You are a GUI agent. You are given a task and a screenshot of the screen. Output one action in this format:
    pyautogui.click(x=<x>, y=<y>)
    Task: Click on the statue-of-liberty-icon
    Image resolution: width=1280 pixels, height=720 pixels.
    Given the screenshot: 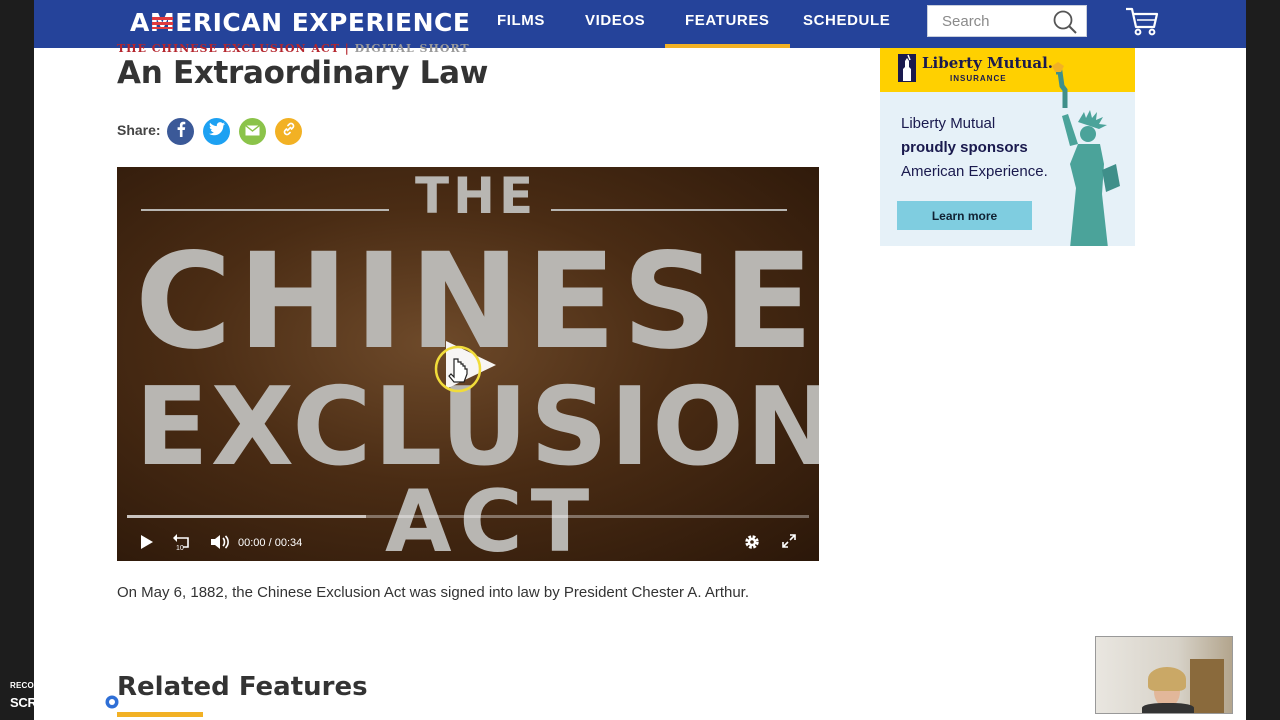 What is the action you would take?
    pyautogui.click(x=1091, y=154)
    